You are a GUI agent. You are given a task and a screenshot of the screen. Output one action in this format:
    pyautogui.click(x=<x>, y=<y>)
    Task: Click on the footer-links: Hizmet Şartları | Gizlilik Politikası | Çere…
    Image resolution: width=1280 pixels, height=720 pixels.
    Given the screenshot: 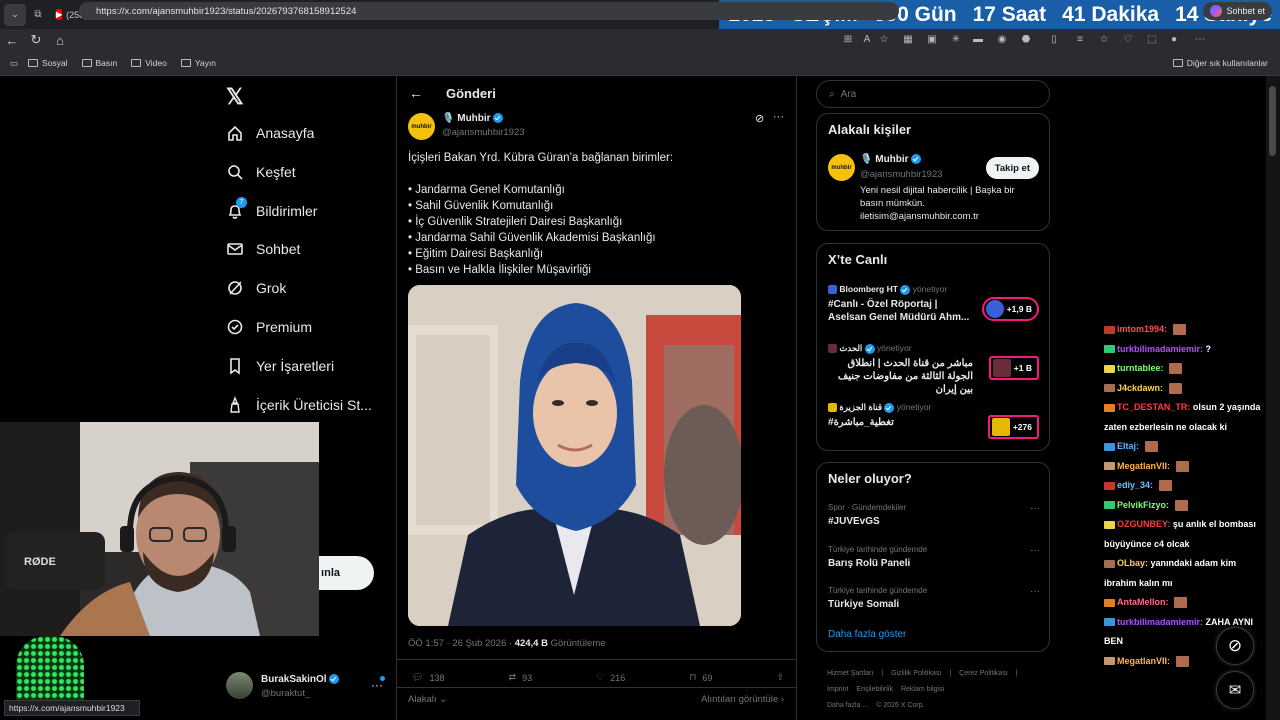 What is the action you would take?
    pyautogui.click(x=937, y=690)
    